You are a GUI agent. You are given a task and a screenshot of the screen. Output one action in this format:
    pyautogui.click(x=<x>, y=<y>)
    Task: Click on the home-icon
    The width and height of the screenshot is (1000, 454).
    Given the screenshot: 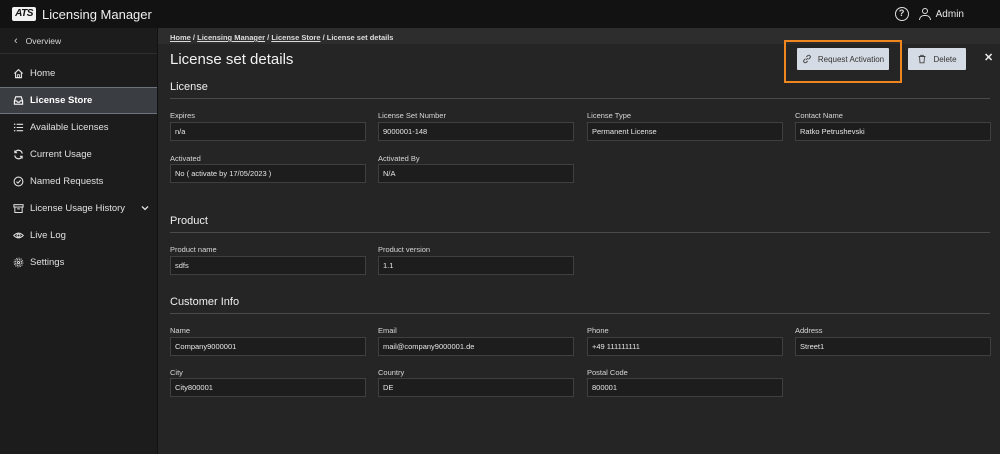 What is the action you would take?
    pyautogui.click(x=18, y=73)
    